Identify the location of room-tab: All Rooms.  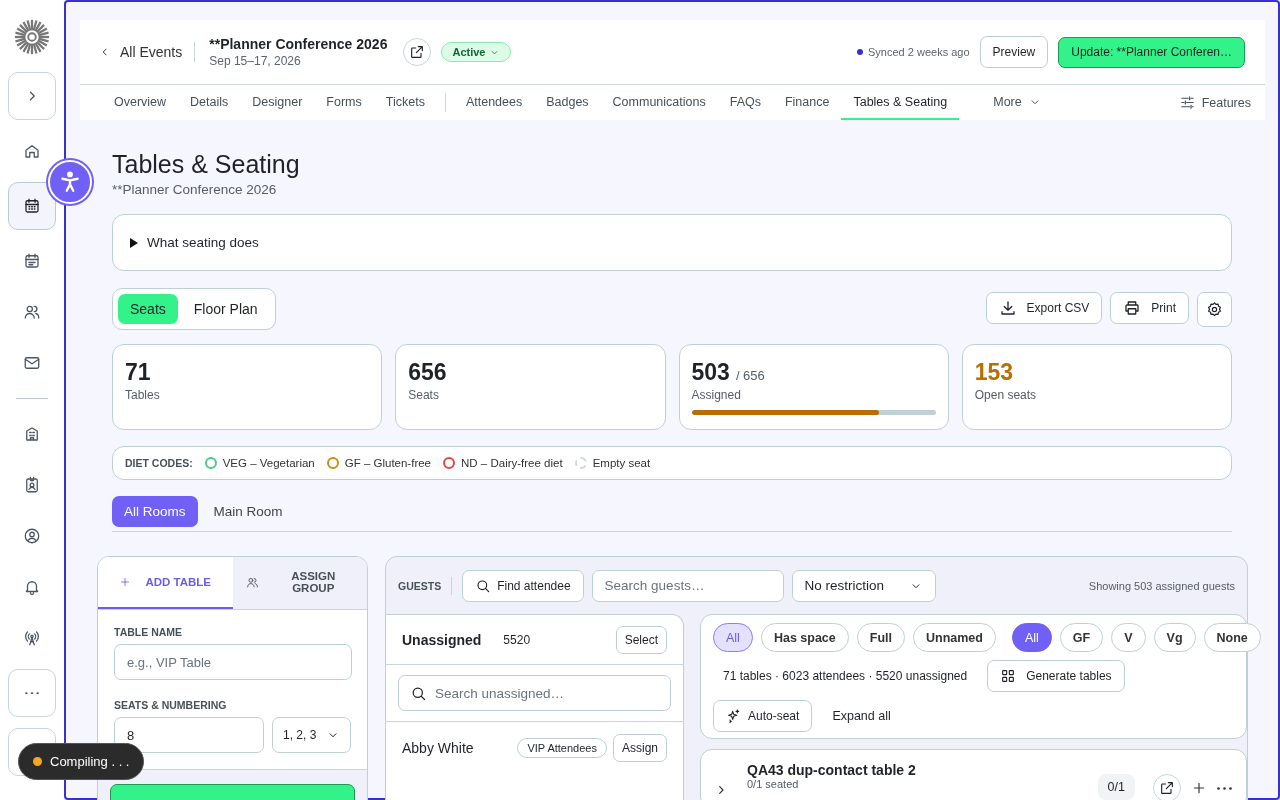
(155, 511).